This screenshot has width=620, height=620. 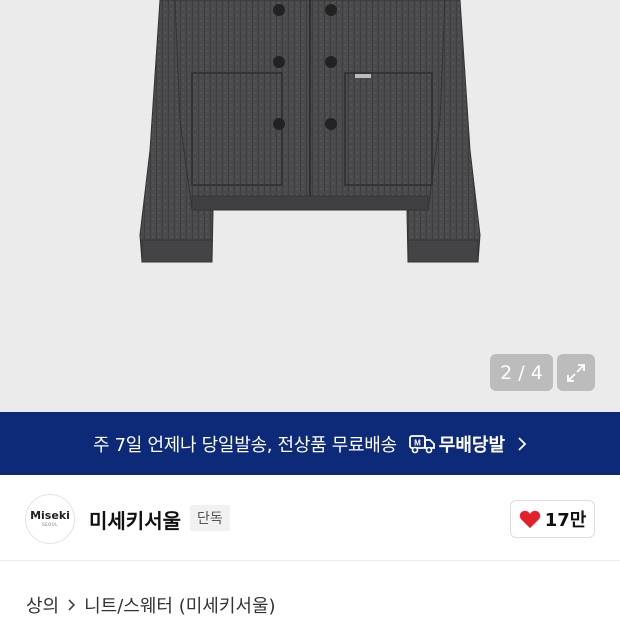 What do you see at coordinates (417, 442) in the screenshot?
I see `svg-text: M` at bounding box center [417, 442].